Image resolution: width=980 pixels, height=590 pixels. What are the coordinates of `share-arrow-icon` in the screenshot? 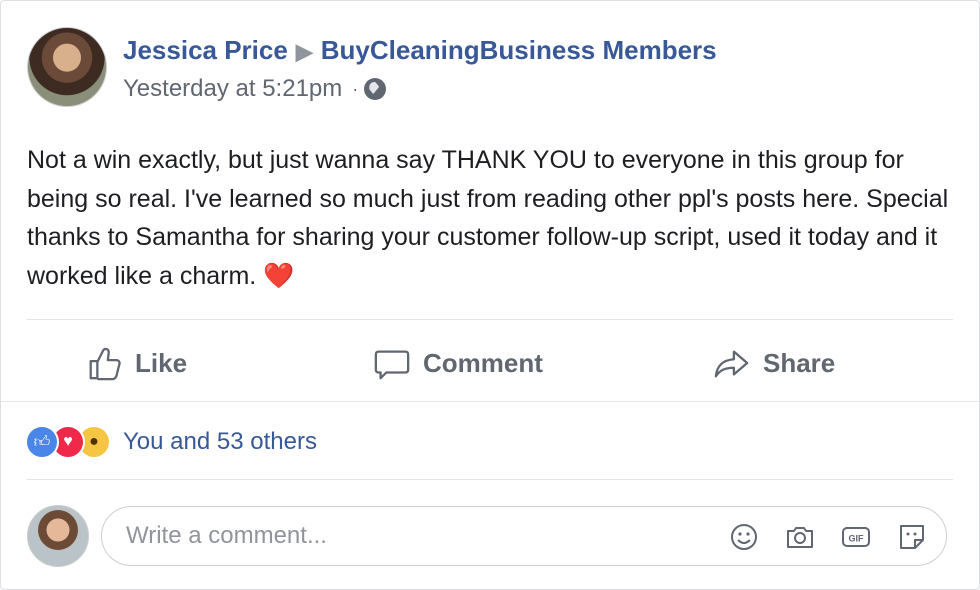 It's located at (731, 364).